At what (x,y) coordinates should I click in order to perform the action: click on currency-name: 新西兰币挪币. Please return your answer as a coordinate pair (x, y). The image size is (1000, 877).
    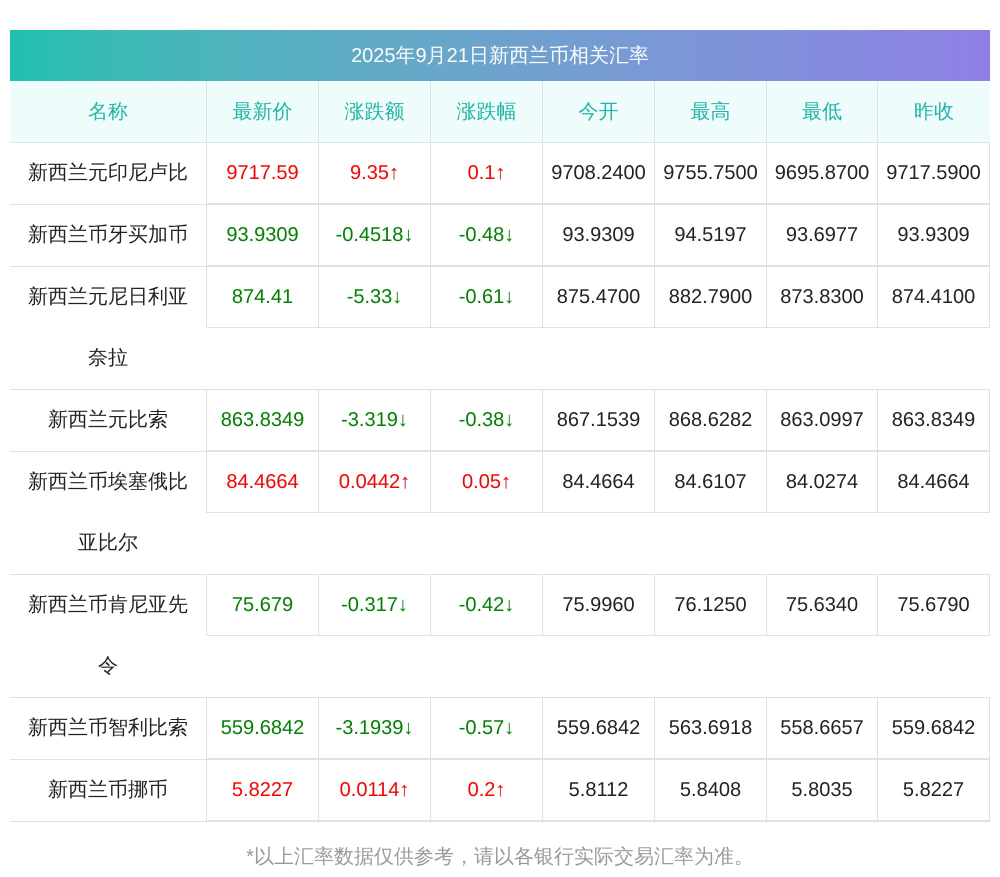
    Looking at the image, I should click on (108, 790).